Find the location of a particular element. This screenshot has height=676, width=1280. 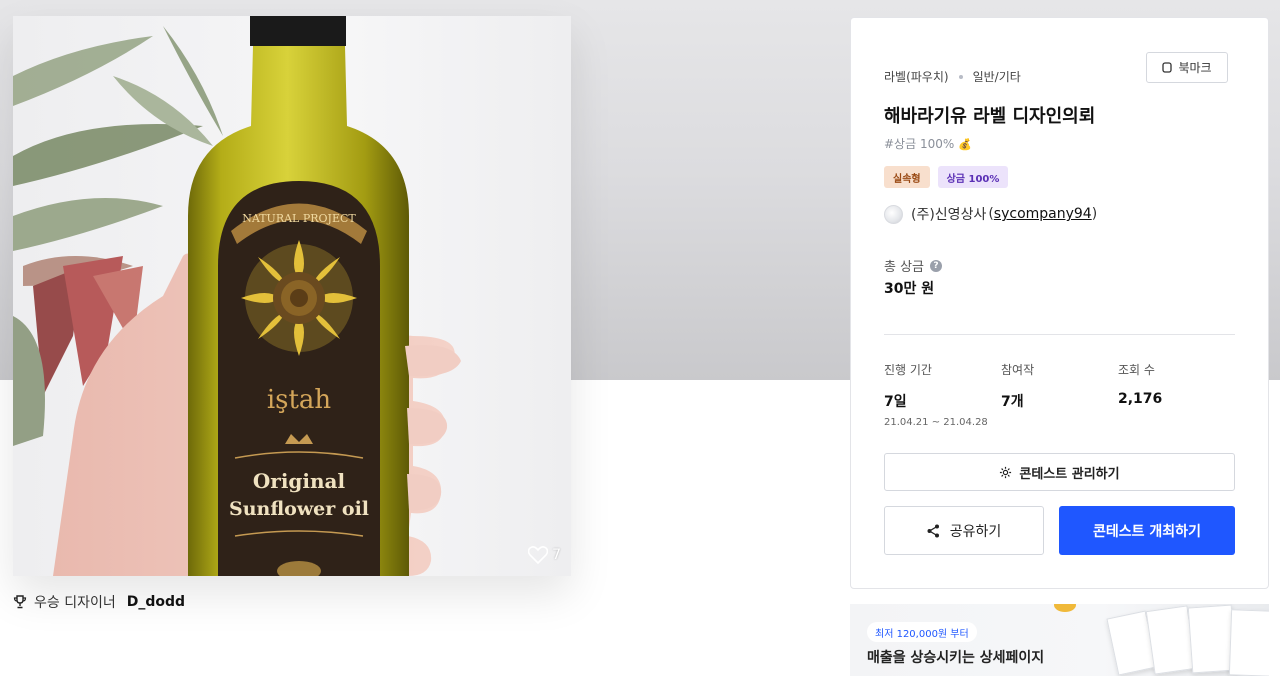

share-icon is located at coordinates (933, 530).